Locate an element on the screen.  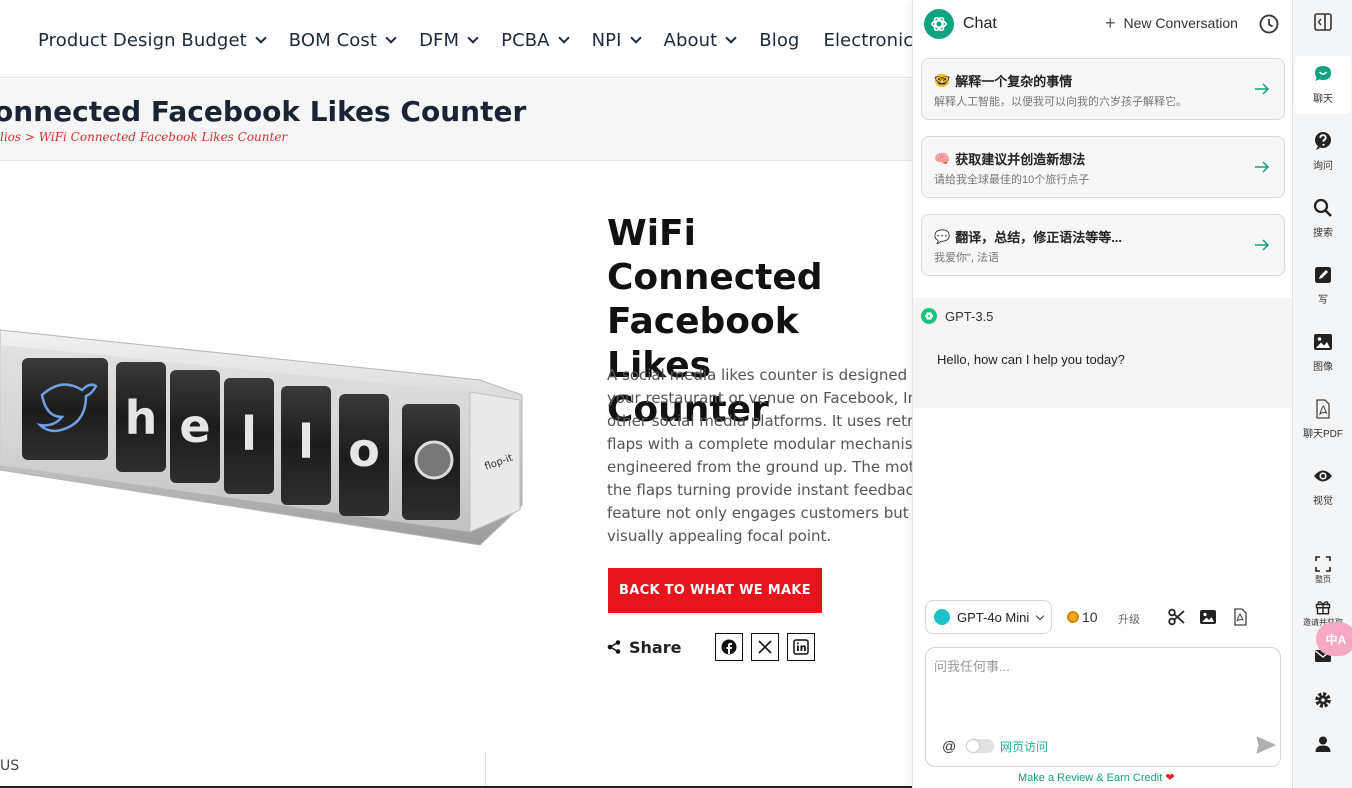
rail-item: 写 is located at coordinates (1322, 286).